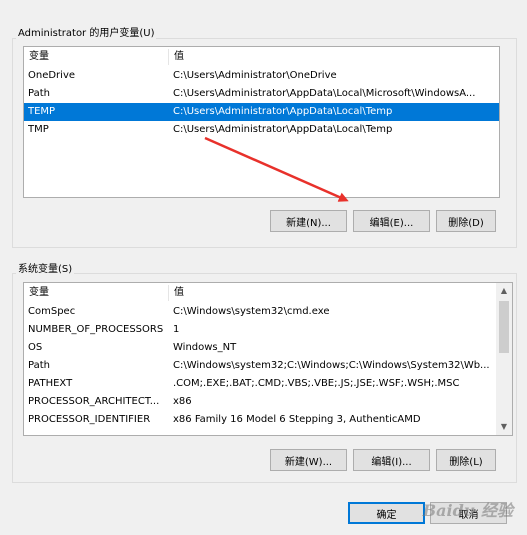 The height and width of the screenshot is (535, 527). I want to click on delete-user-variable-button: 删除(D), so click(466, 221).